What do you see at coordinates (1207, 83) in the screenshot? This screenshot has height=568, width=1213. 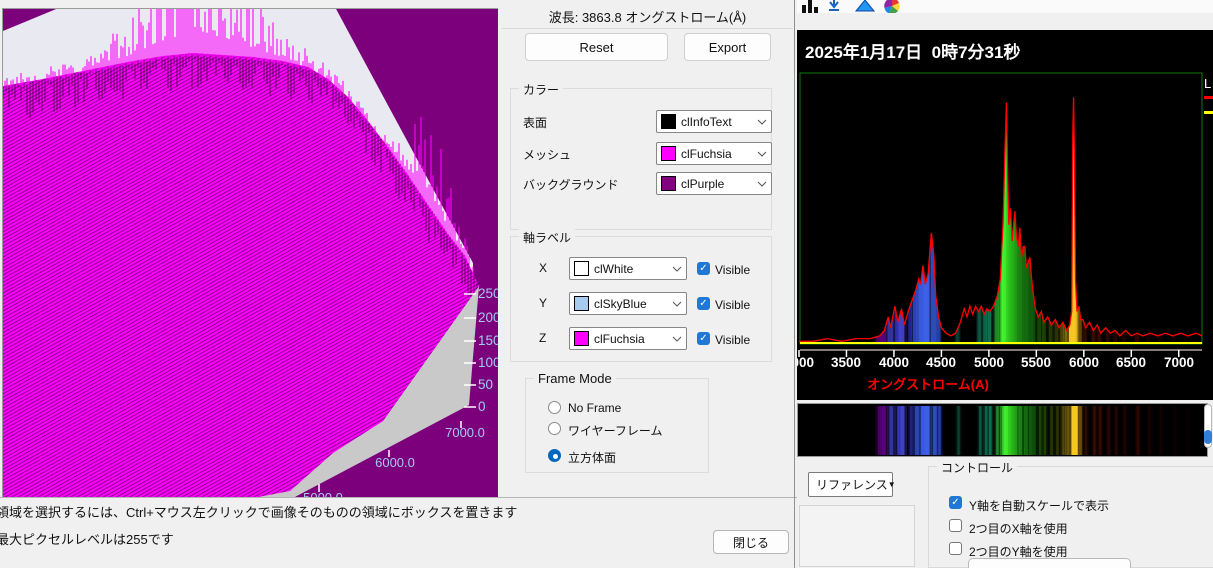 I see `svg-text: L` at bounding box center [1207, 83].